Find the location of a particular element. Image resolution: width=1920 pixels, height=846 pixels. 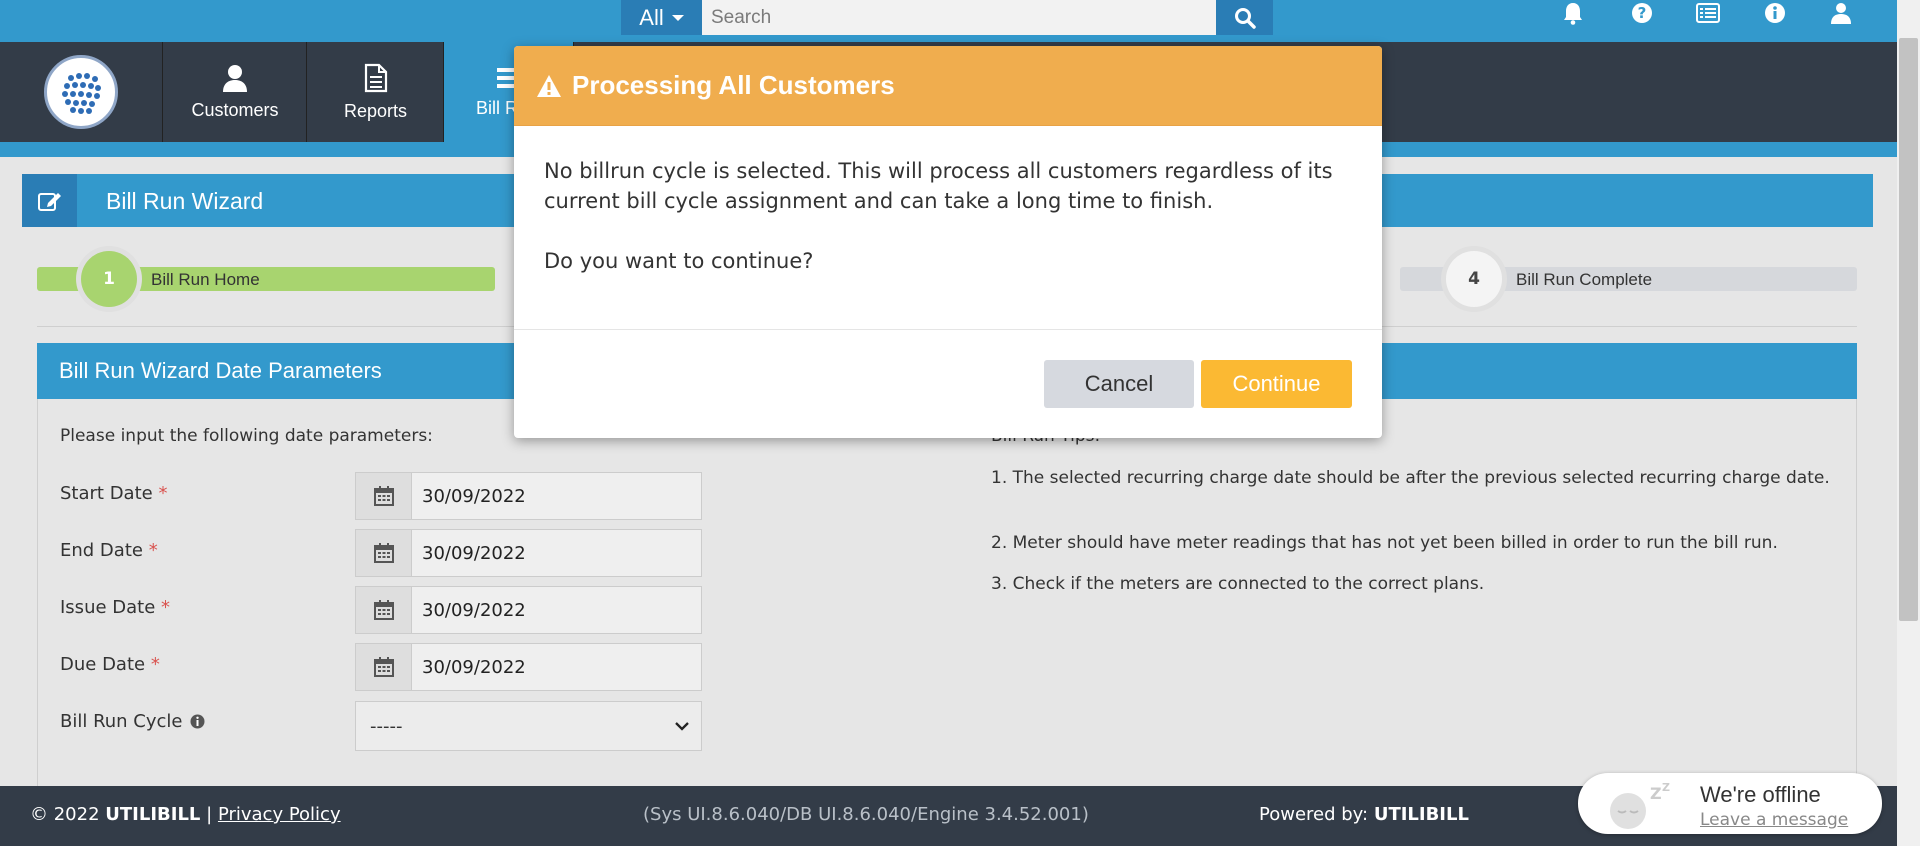

nav-customers-label: Customers is located at coordinates (235, 109).